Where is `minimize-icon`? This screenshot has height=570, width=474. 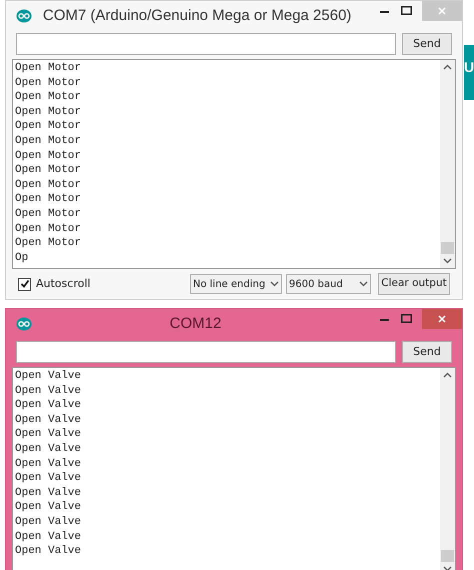 minimize-icon is located at coordinates (384, 12).